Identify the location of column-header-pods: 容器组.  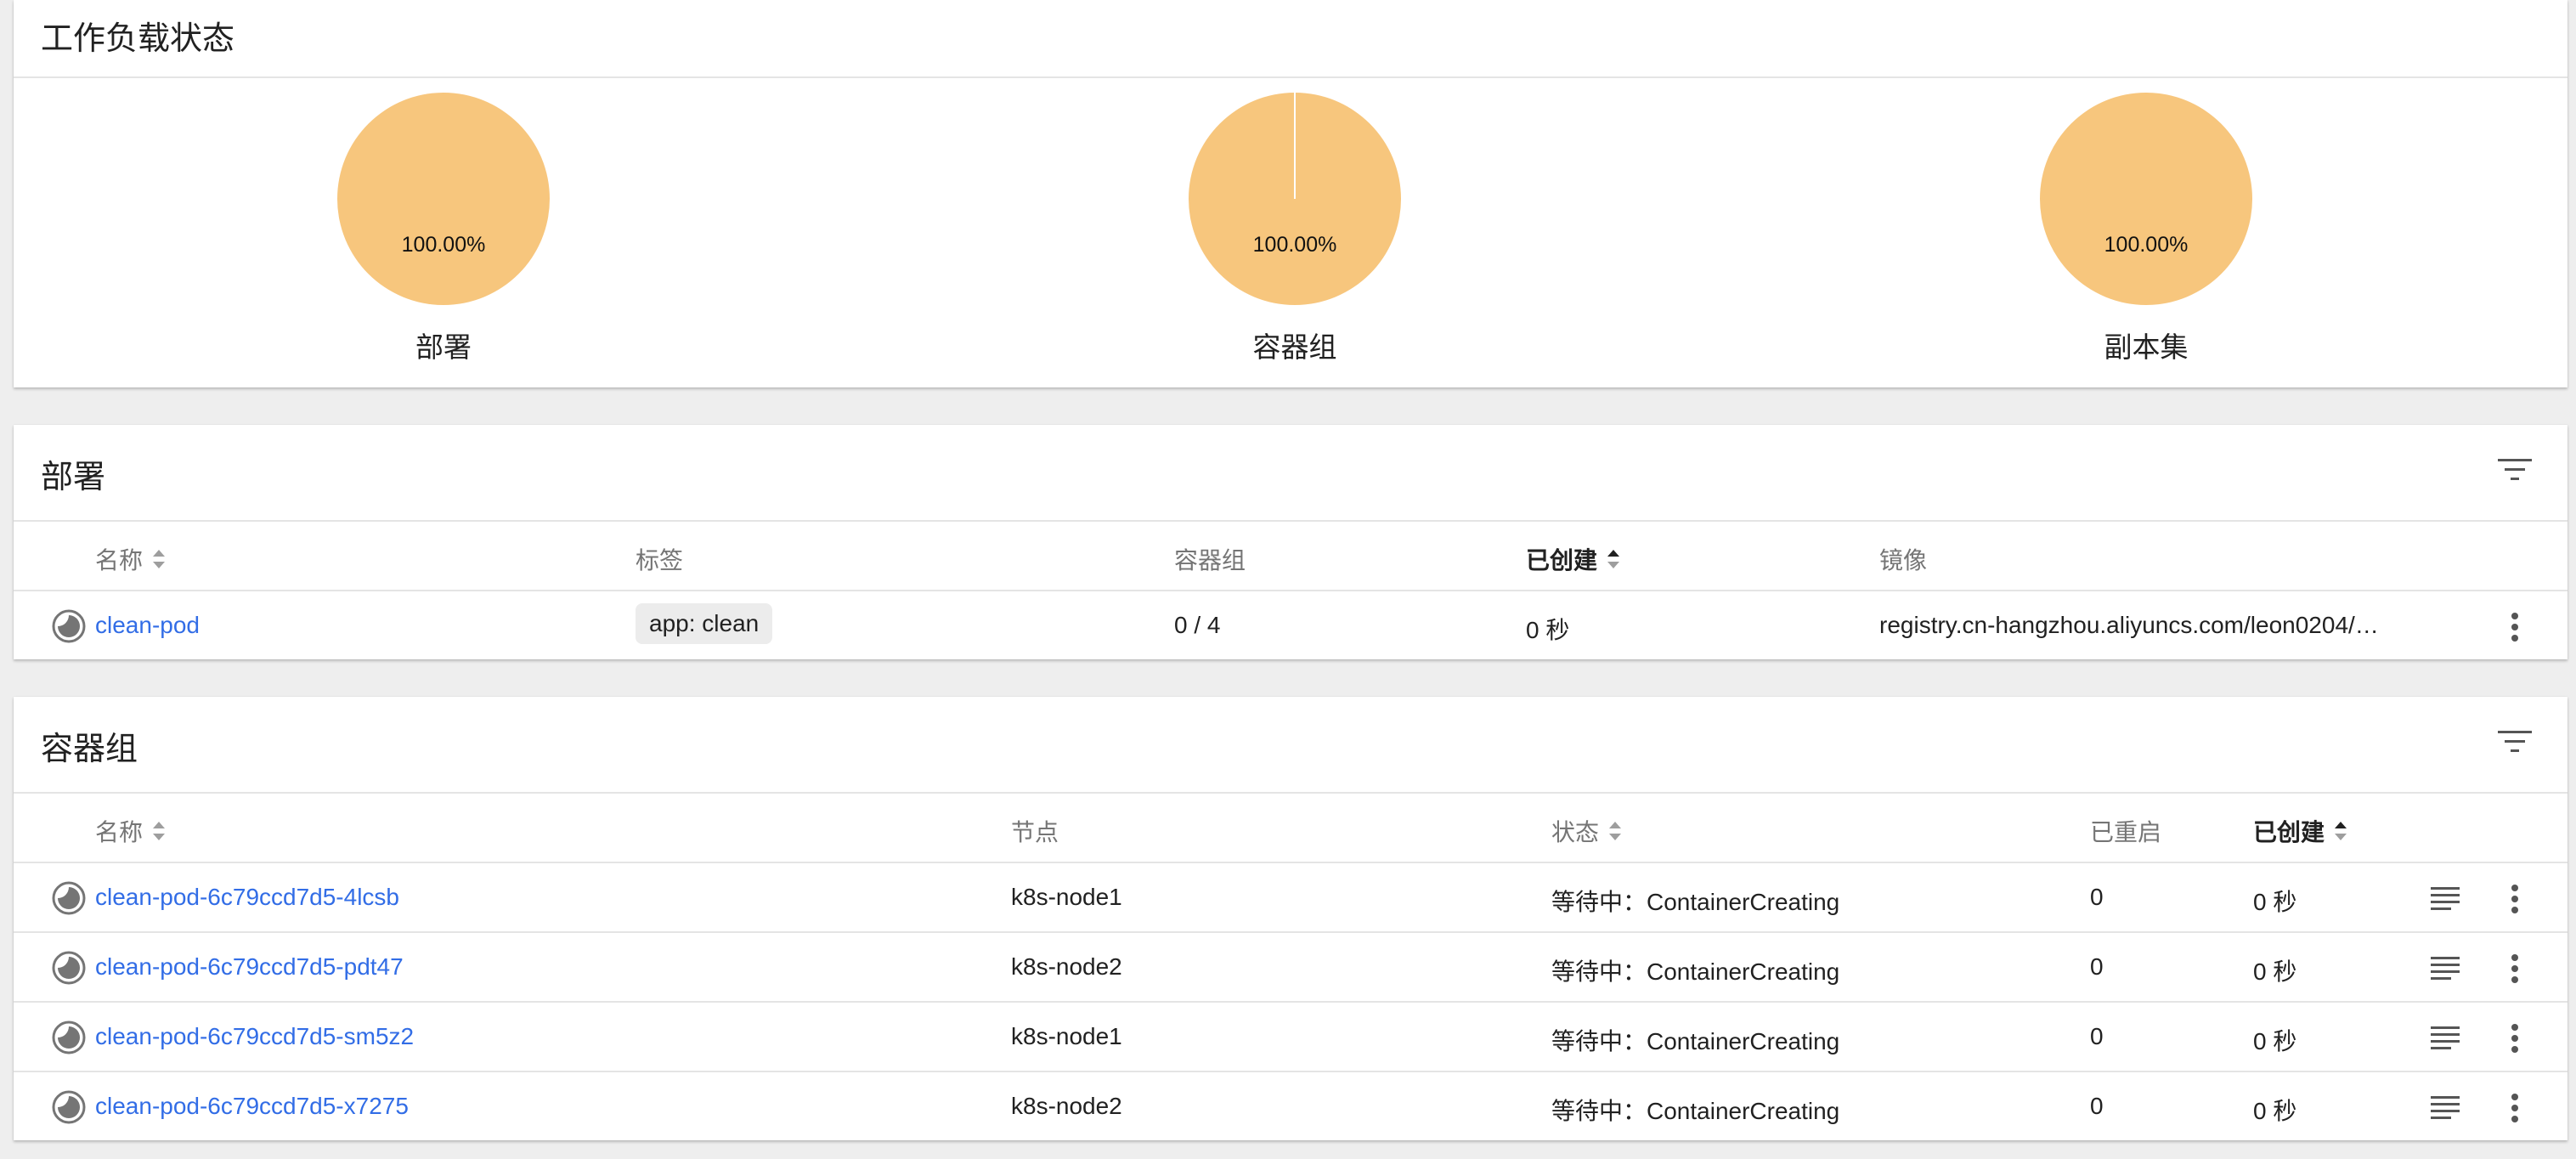
(1210, 561).